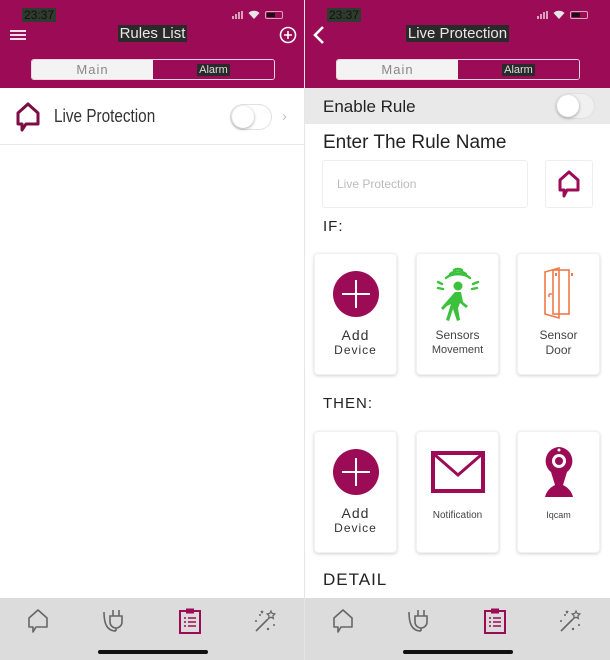  I want to click on app-header: 23:37 Rules List Main Alarm, so click(152, 44).